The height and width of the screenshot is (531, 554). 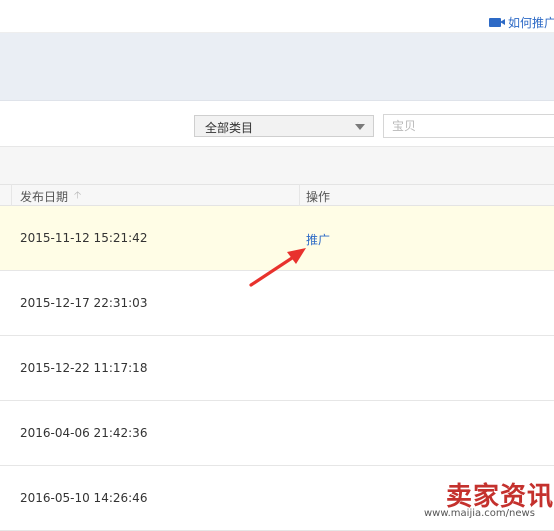 What do you see at coordinates (84, 238) in the screenshot?
I see `publish-date-cell: 2015-11-12 15:21:42` at bounding box center [84, 238].